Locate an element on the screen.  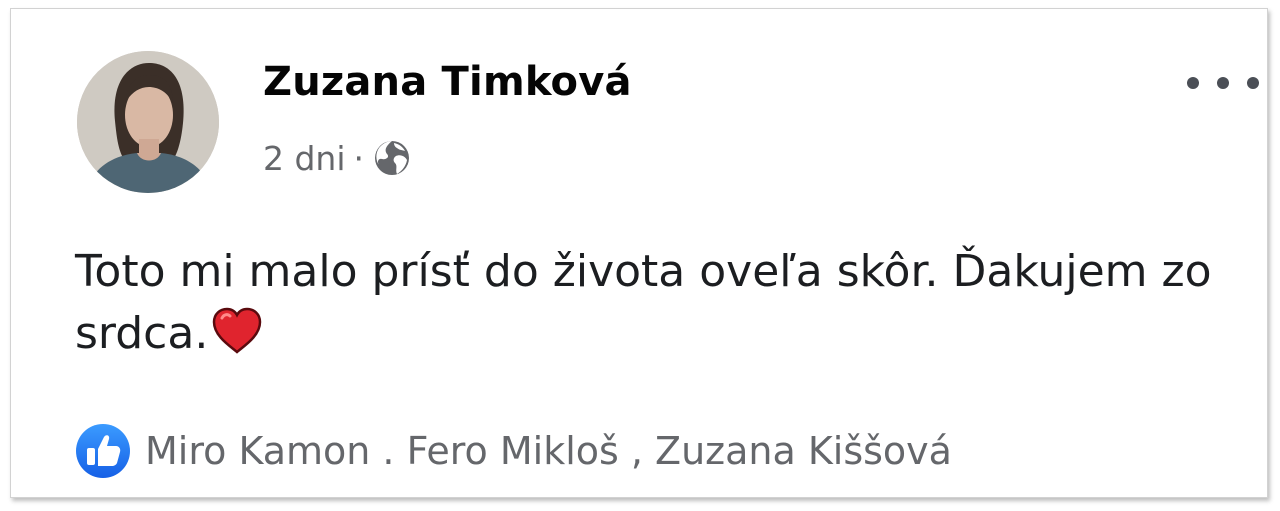
like-icon is located at coordinates (103, 451).